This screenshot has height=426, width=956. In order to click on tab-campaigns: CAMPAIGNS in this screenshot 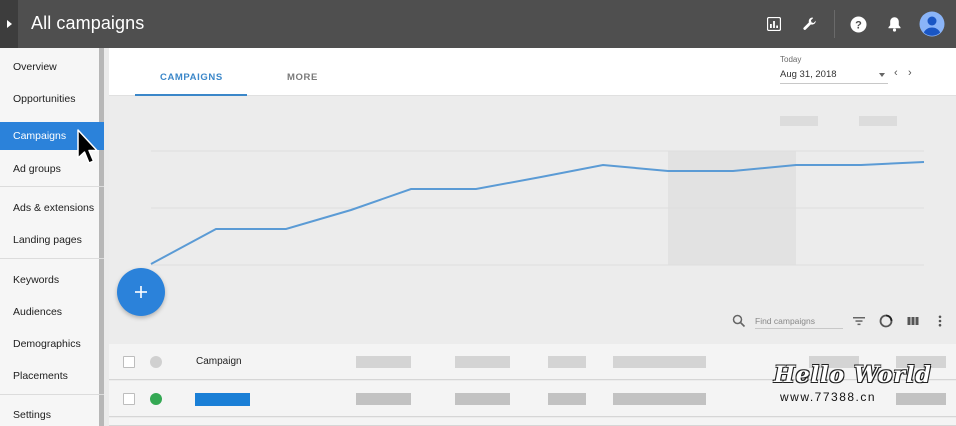, I will do `click(191, 77)`.